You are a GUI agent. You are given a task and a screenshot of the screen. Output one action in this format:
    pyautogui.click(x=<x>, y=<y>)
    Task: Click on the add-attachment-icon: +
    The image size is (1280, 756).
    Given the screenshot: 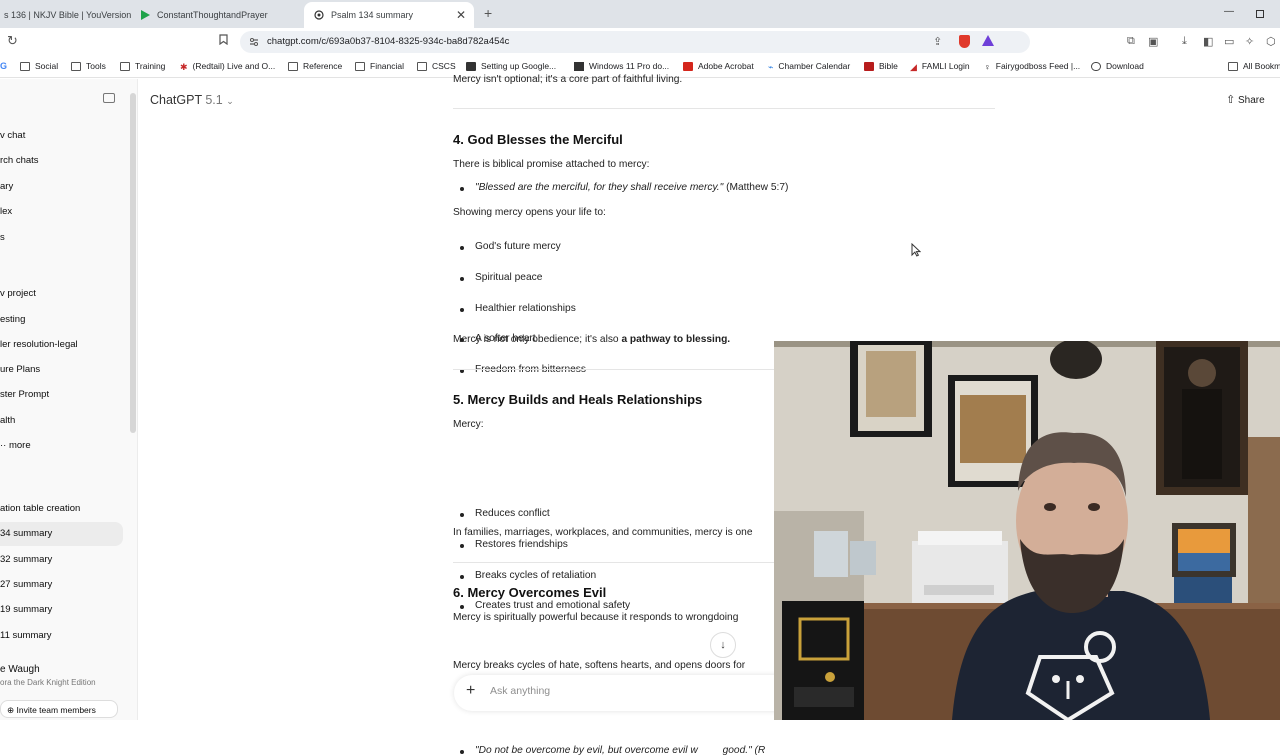 What is the action you would take?
    pyautogui.click(x=470, y=691)
    